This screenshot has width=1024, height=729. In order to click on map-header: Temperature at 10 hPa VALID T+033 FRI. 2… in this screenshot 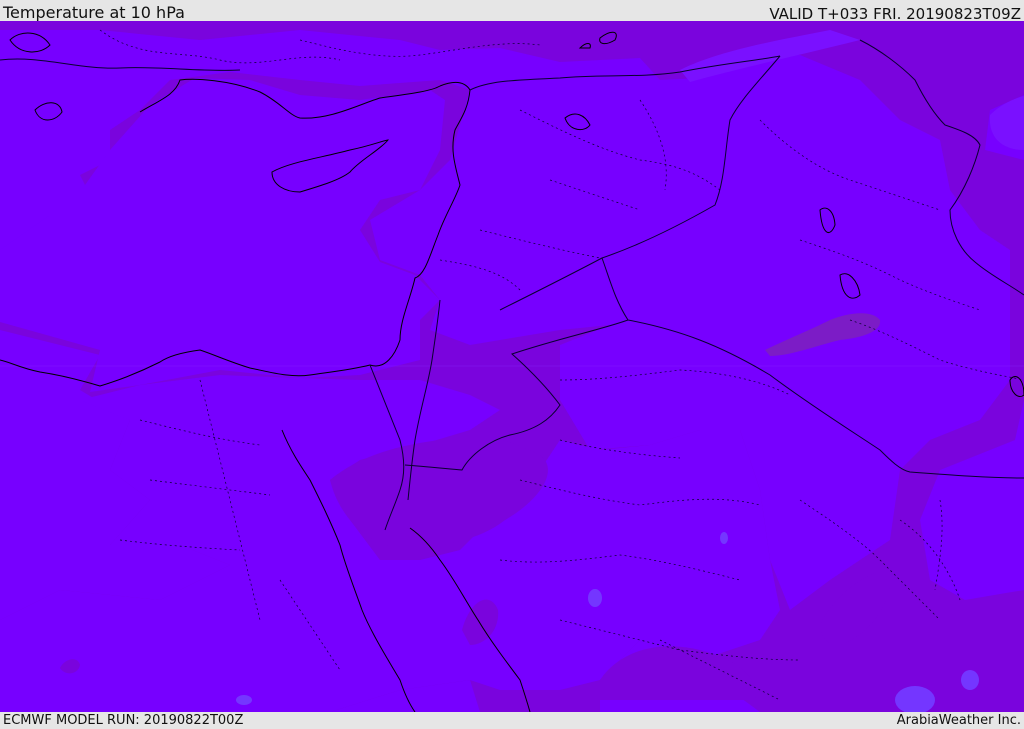, I will do `click(512, 11)`.